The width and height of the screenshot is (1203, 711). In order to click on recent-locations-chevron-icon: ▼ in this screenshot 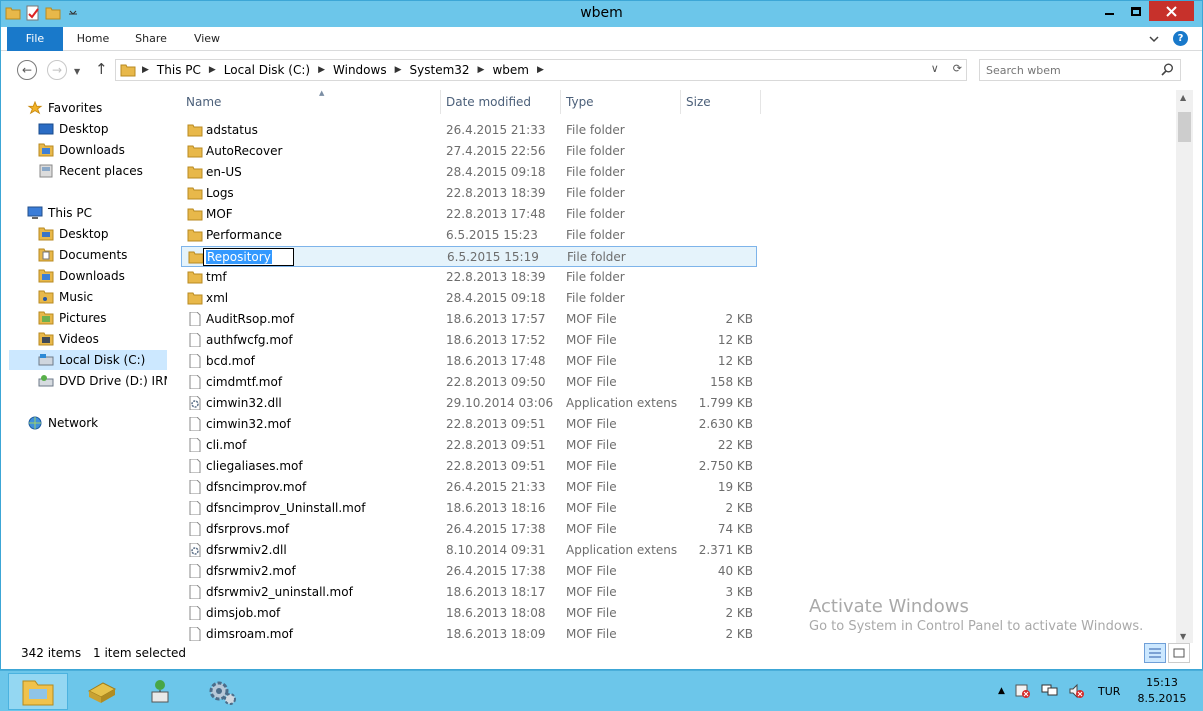, I will do `click(77, 71)`.